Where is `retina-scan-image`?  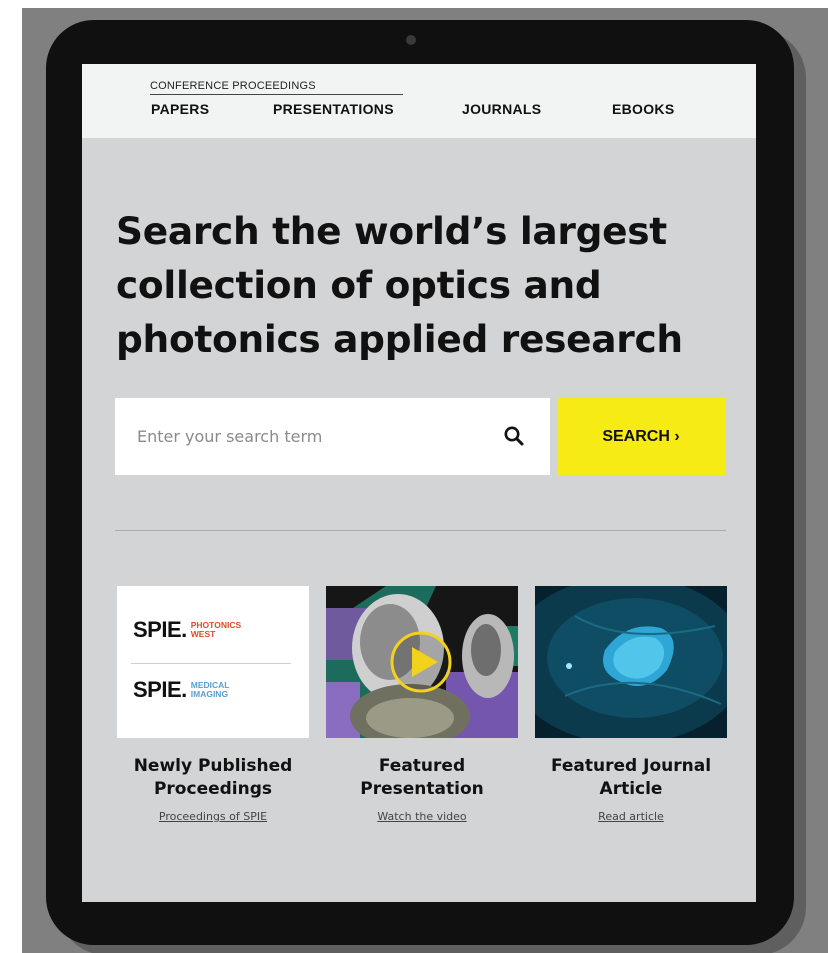 retina-scan-image is located at coordinates (631, 662).